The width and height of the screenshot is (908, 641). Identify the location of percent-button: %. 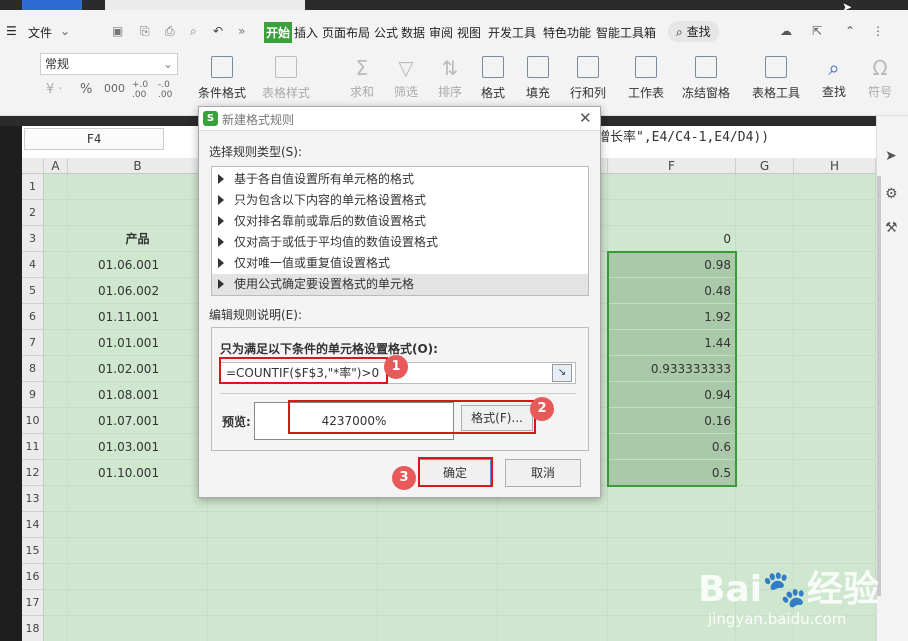
(86, 89).